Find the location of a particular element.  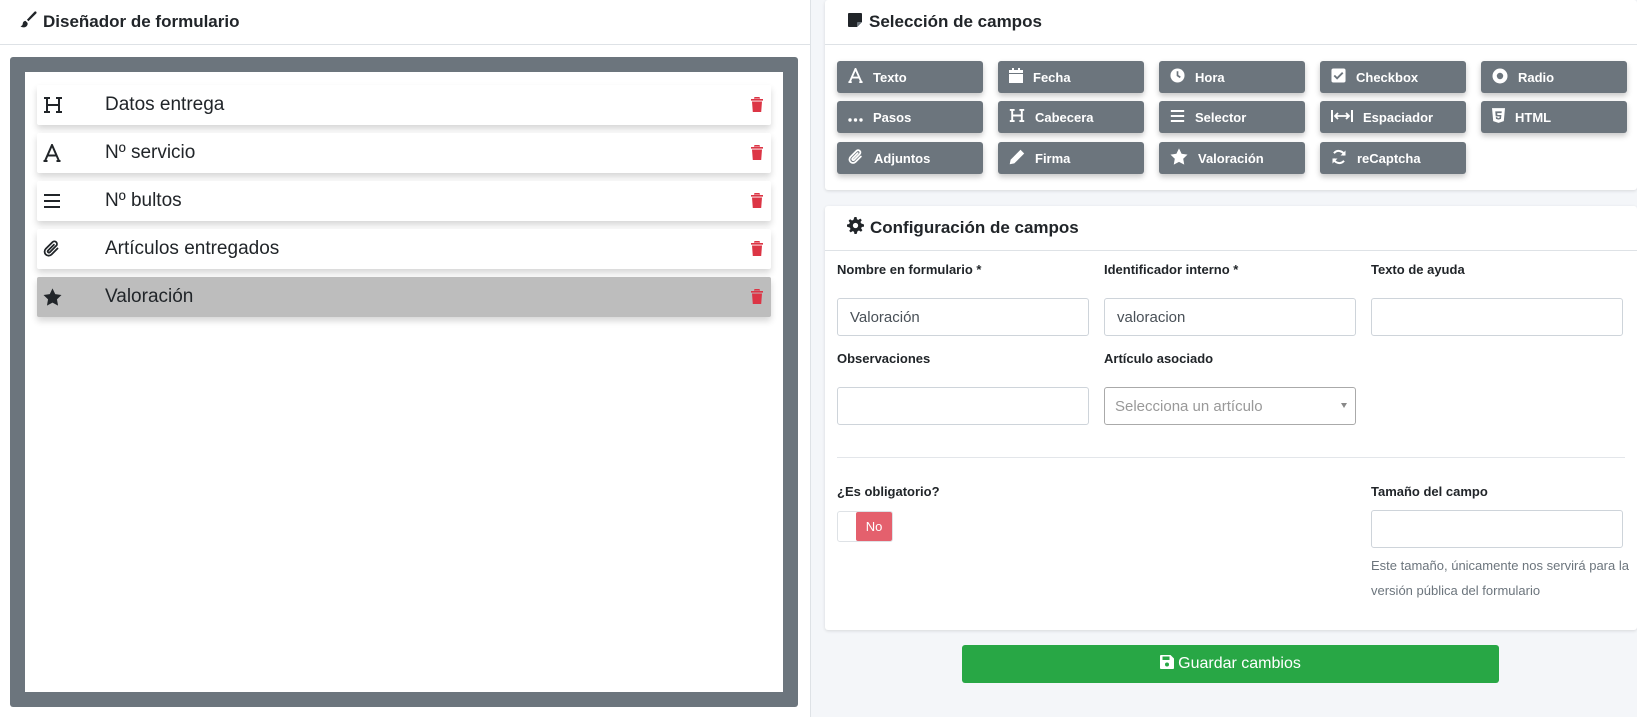

add-selector-field-button: Selector is located at coordinates (1232, 117).